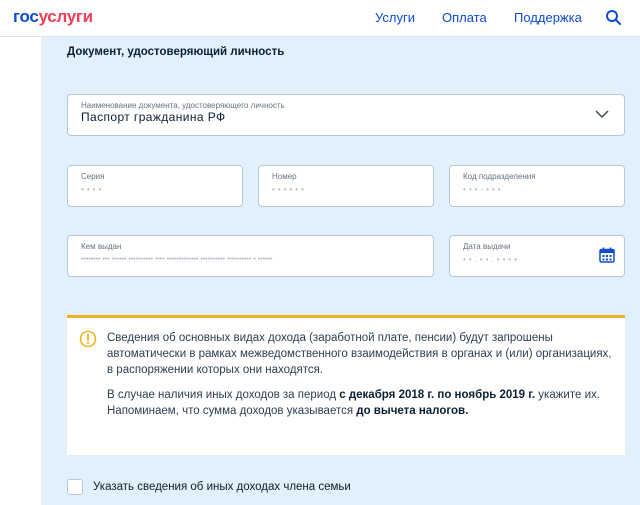 This screenshot has width=640, height=505. Describe the element at coordinates (607, 255) in the screenshot. I see `calendar-icon` at that location.